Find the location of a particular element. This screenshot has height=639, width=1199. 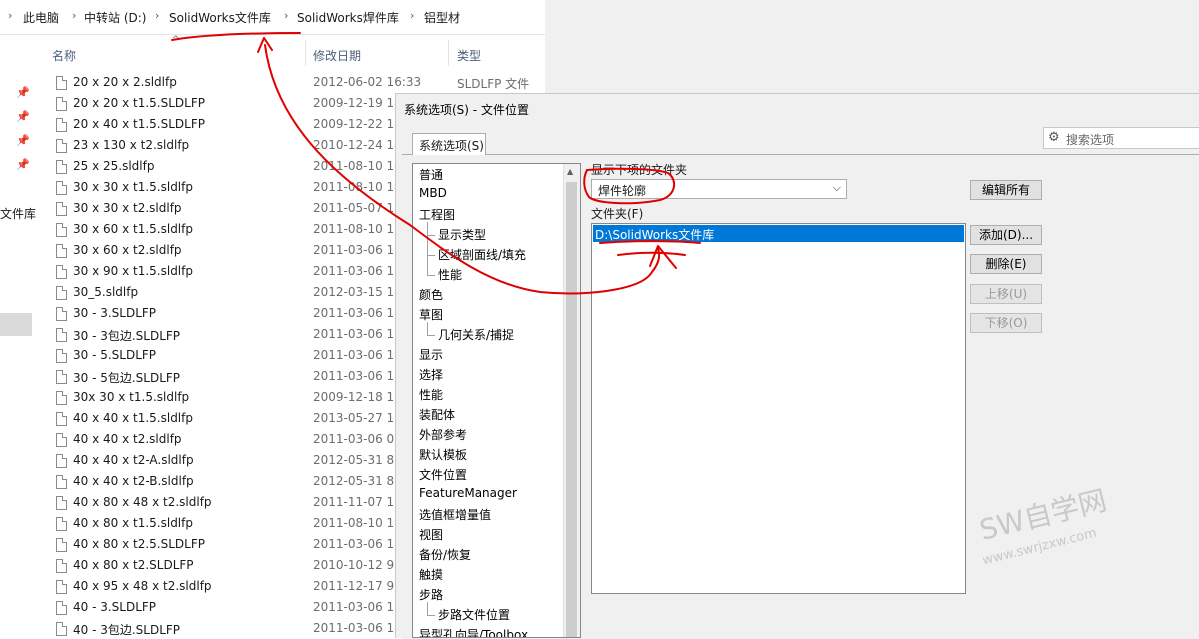

tree-item: 外部参考 is located at coordinates (443, 434).